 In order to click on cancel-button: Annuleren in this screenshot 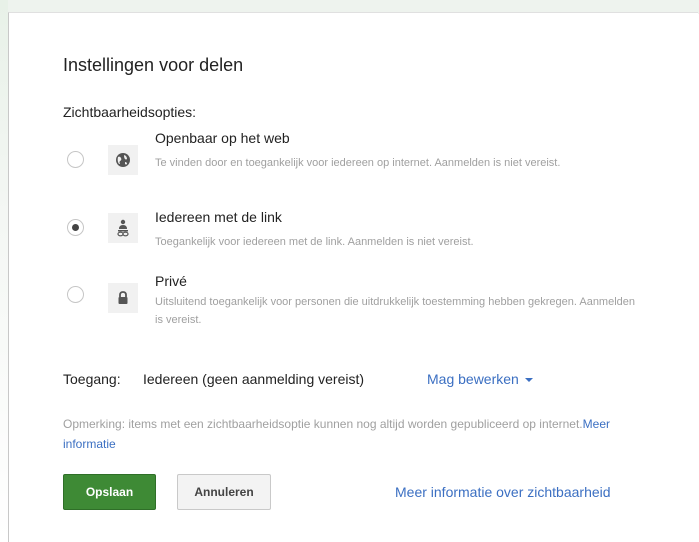, I will do `click(224, 492)`.